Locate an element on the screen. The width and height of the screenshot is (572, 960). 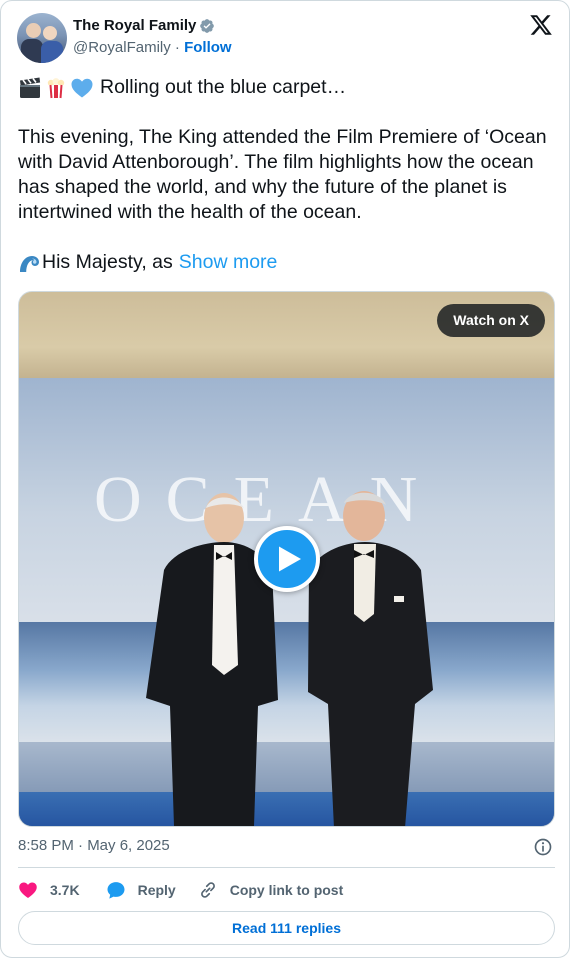
follow-button: Follow is located at coordinates (208, 47).